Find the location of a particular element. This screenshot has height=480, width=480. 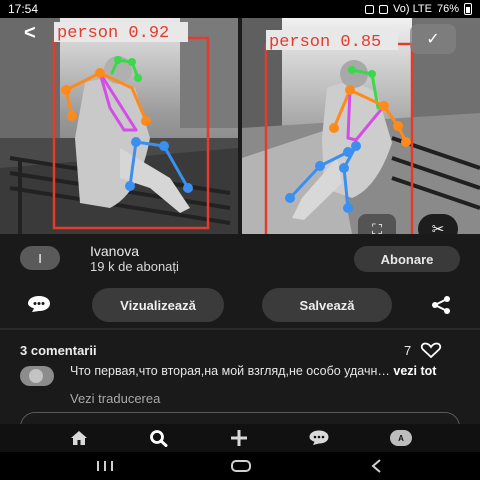

recent-apps-button is located at coordinates (105, 466).